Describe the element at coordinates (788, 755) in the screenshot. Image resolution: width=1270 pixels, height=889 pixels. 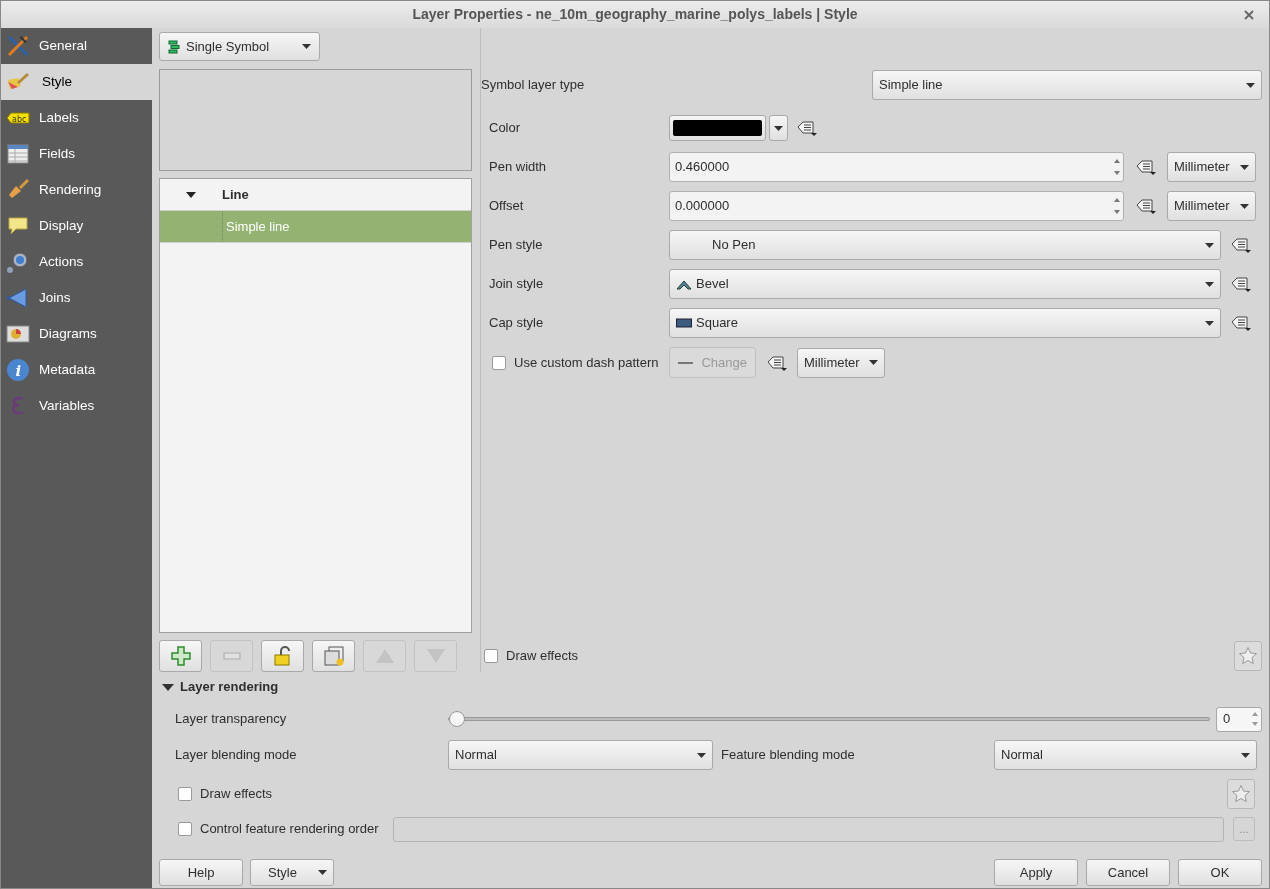
I see `field-label: Feature blending mode` at that location.